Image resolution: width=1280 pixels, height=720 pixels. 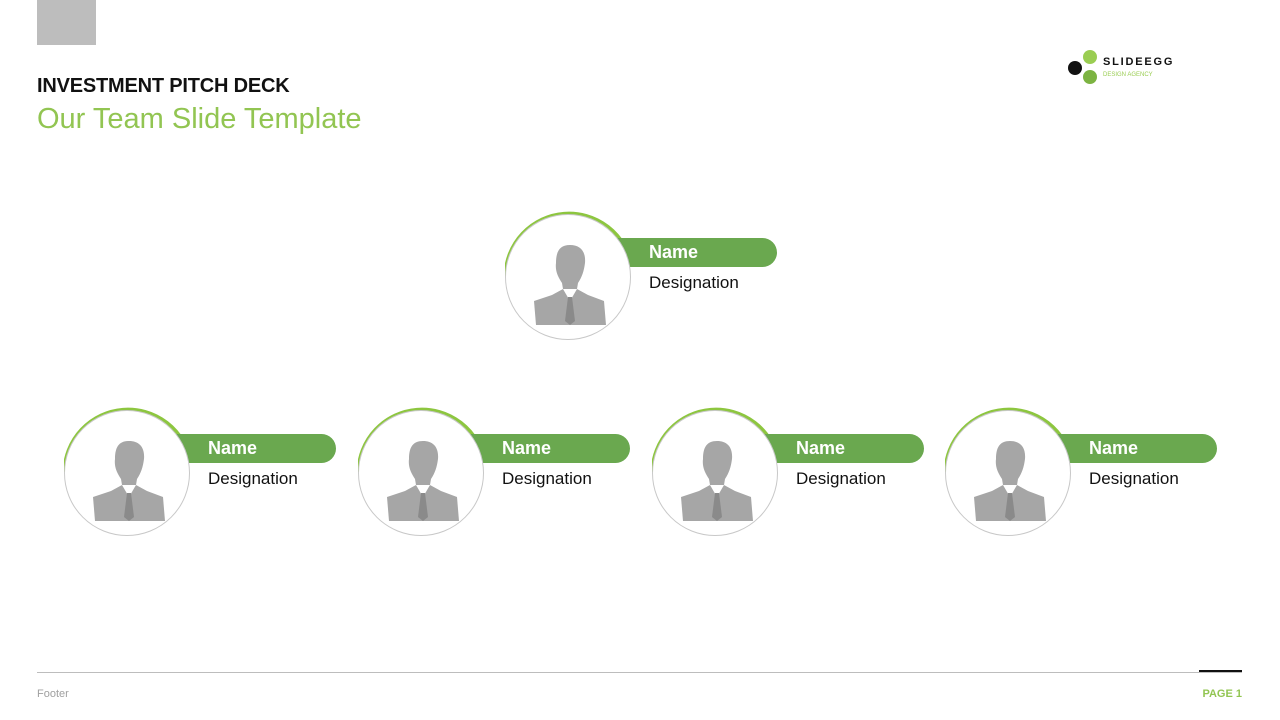 What do you see at coordinates (1075, 68) in the screenshot?
I see `logo-dot-black` at bounding box center [1075, 68].